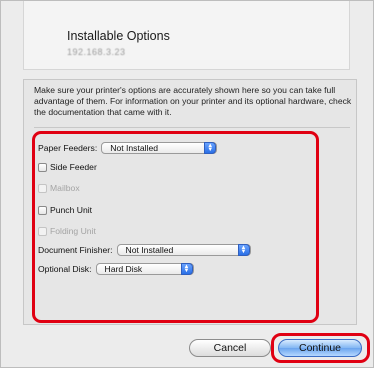 Image resolution: width=374 pixels, height=368 pixels. What do you see at coordinates (183, 250) in the screenshot?
I see `document-finisher-popup: Not Installed ▲ ▼` at bounding box center [183, 250].